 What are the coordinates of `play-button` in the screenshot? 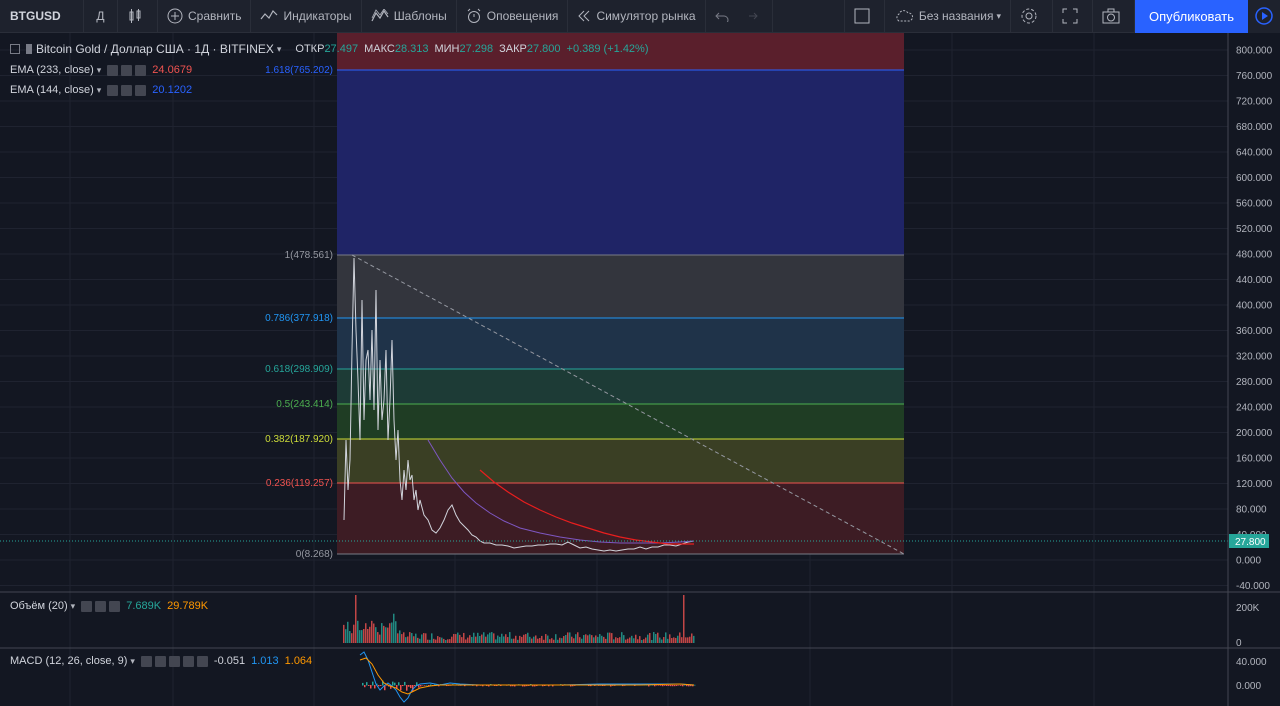 It's located at (1264, 16).